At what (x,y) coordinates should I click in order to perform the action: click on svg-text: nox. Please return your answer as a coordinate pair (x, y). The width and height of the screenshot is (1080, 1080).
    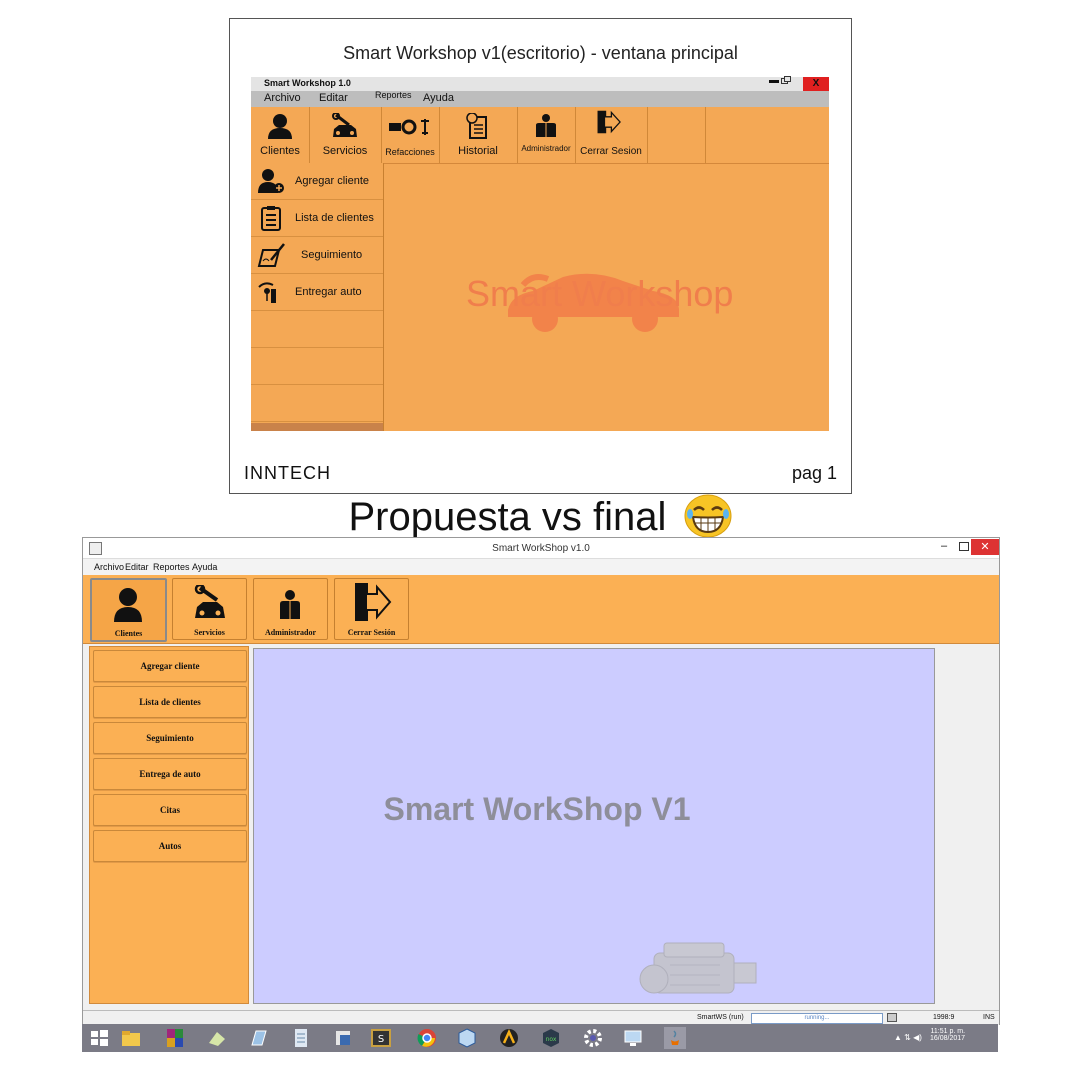
    Looking at the image, I should click on (551, 1039).